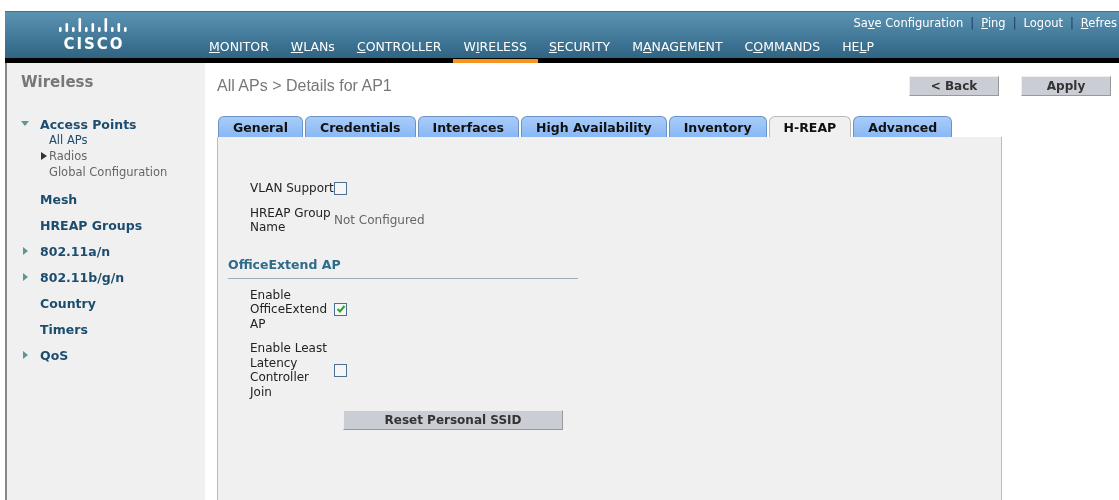  I want to click on tab: H-REAP, so click(810, 126).